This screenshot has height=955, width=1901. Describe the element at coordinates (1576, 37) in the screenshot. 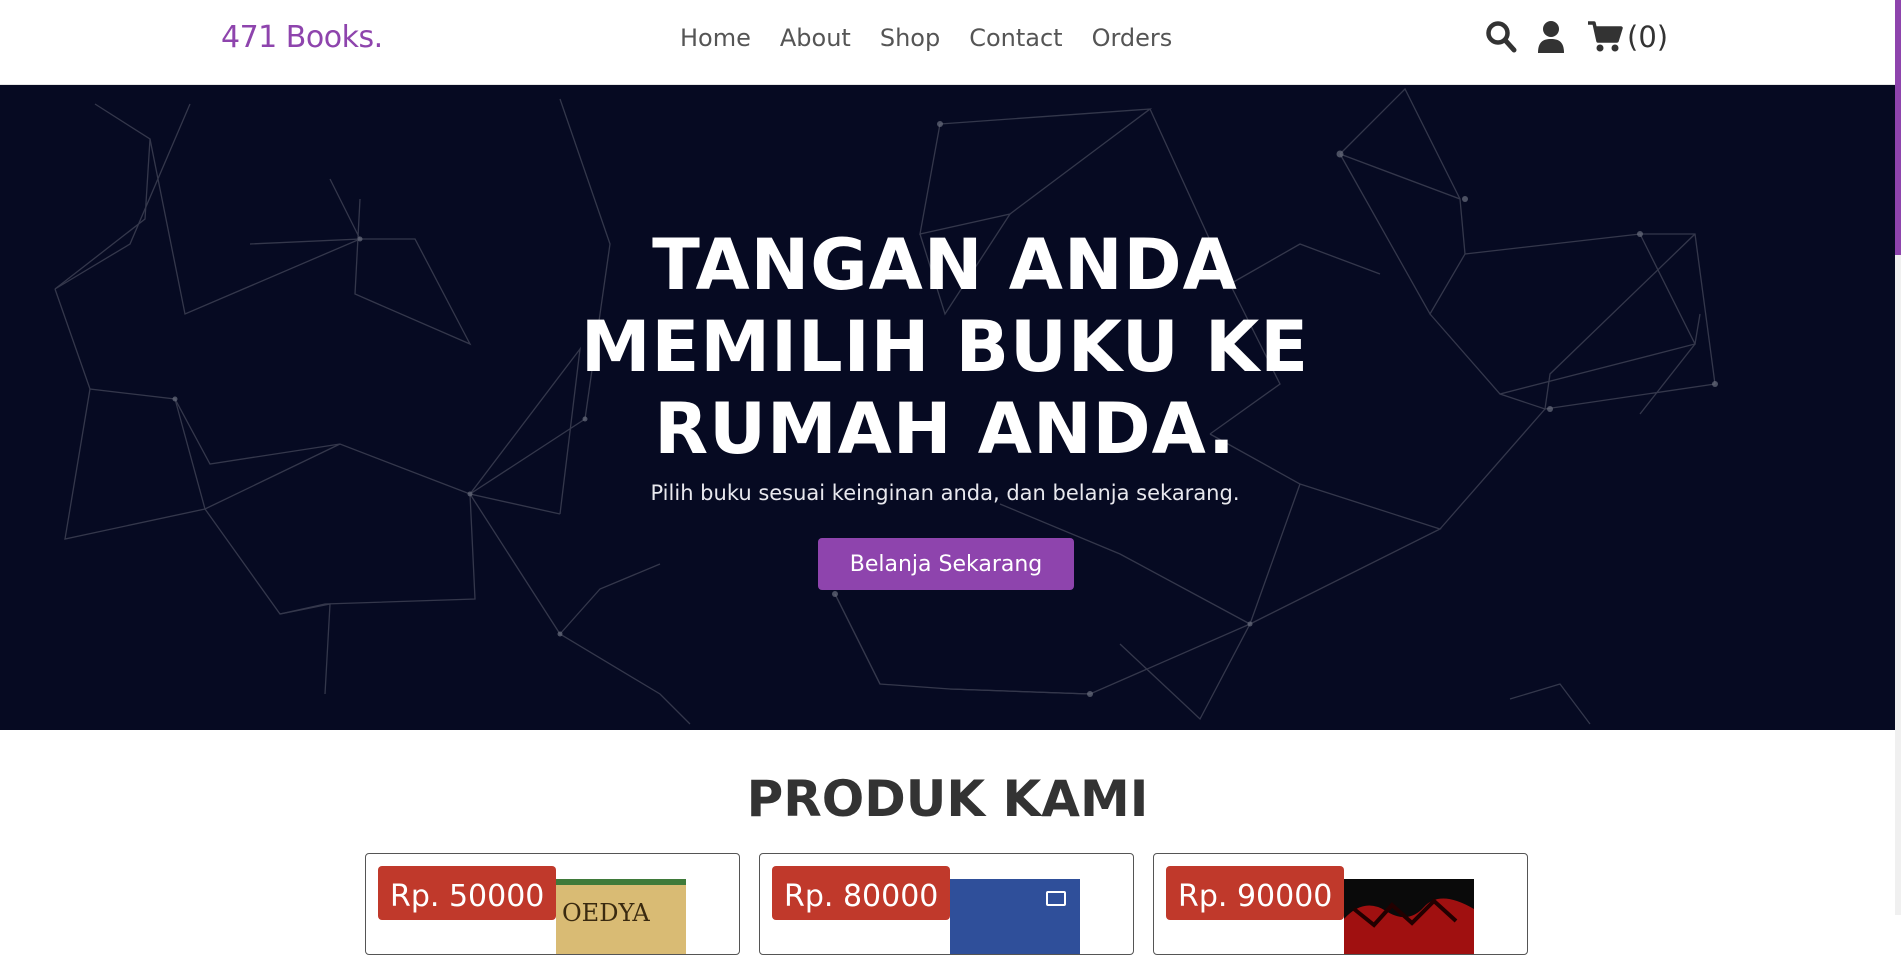

I see `header-icons: (0)` at that location.